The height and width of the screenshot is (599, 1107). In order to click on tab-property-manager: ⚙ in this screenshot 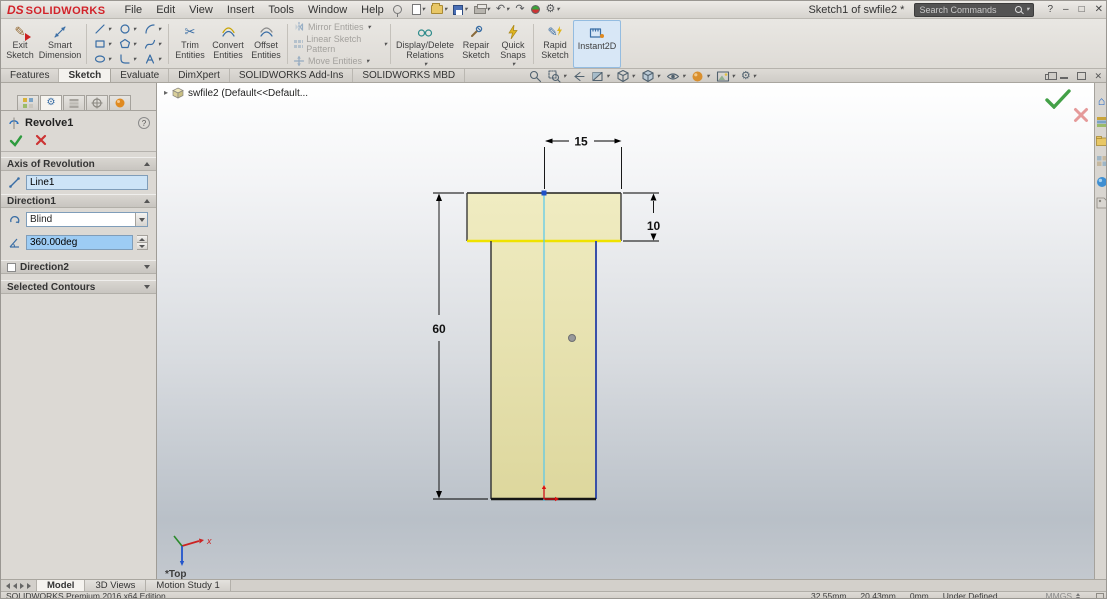, I will do `click(51, 102)`.